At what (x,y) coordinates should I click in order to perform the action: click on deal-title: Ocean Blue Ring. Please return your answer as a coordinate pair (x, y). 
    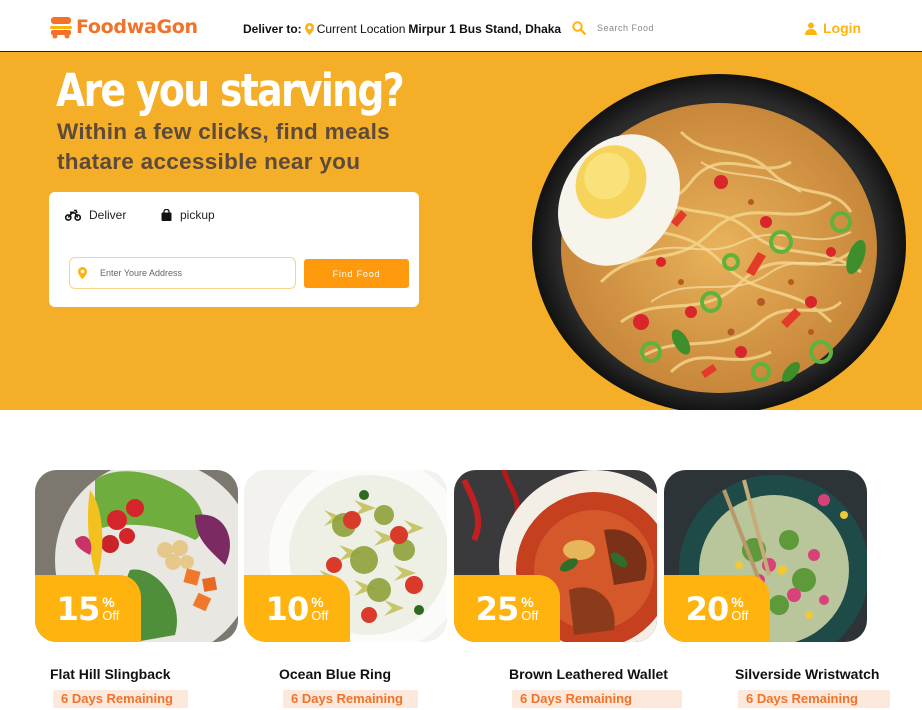
    Looking at the image, I should click on (335, 674).